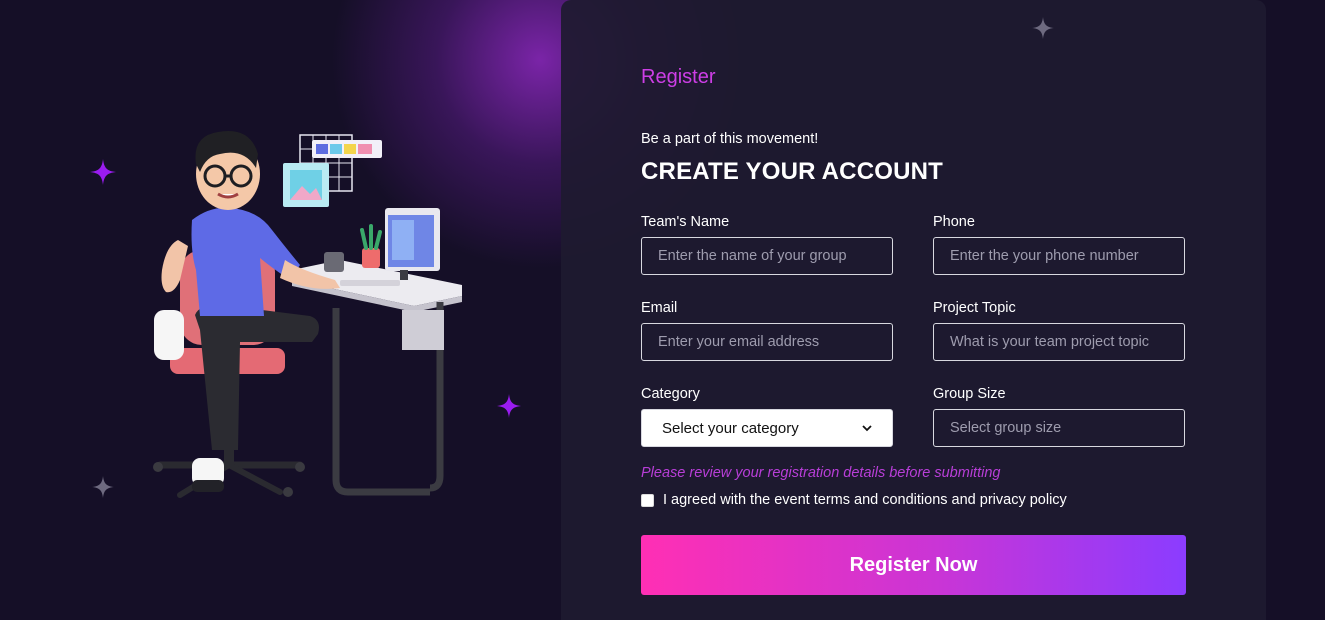  I want to click on group-size-label: Group Size, so click(969, 394).